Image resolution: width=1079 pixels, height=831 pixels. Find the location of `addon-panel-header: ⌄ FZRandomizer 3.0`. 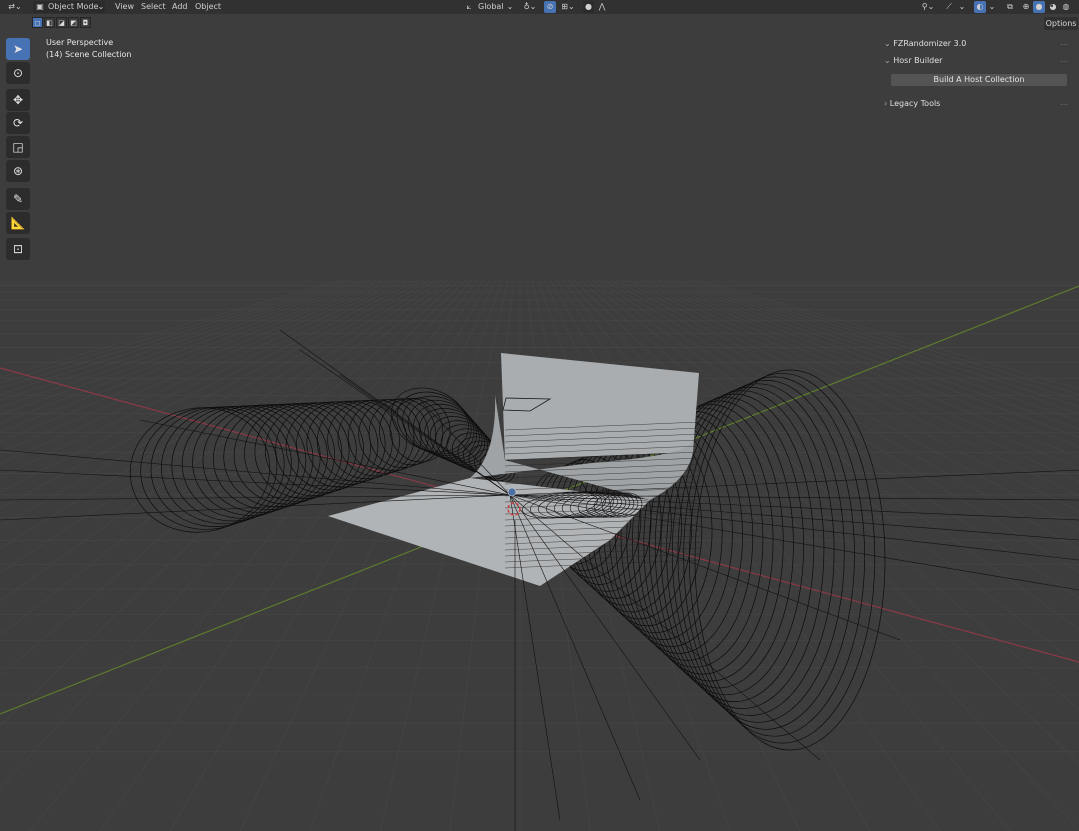

addon-panel-header: ⌄ FZRandomizer 3.0 is located at coordinates (925, 44).